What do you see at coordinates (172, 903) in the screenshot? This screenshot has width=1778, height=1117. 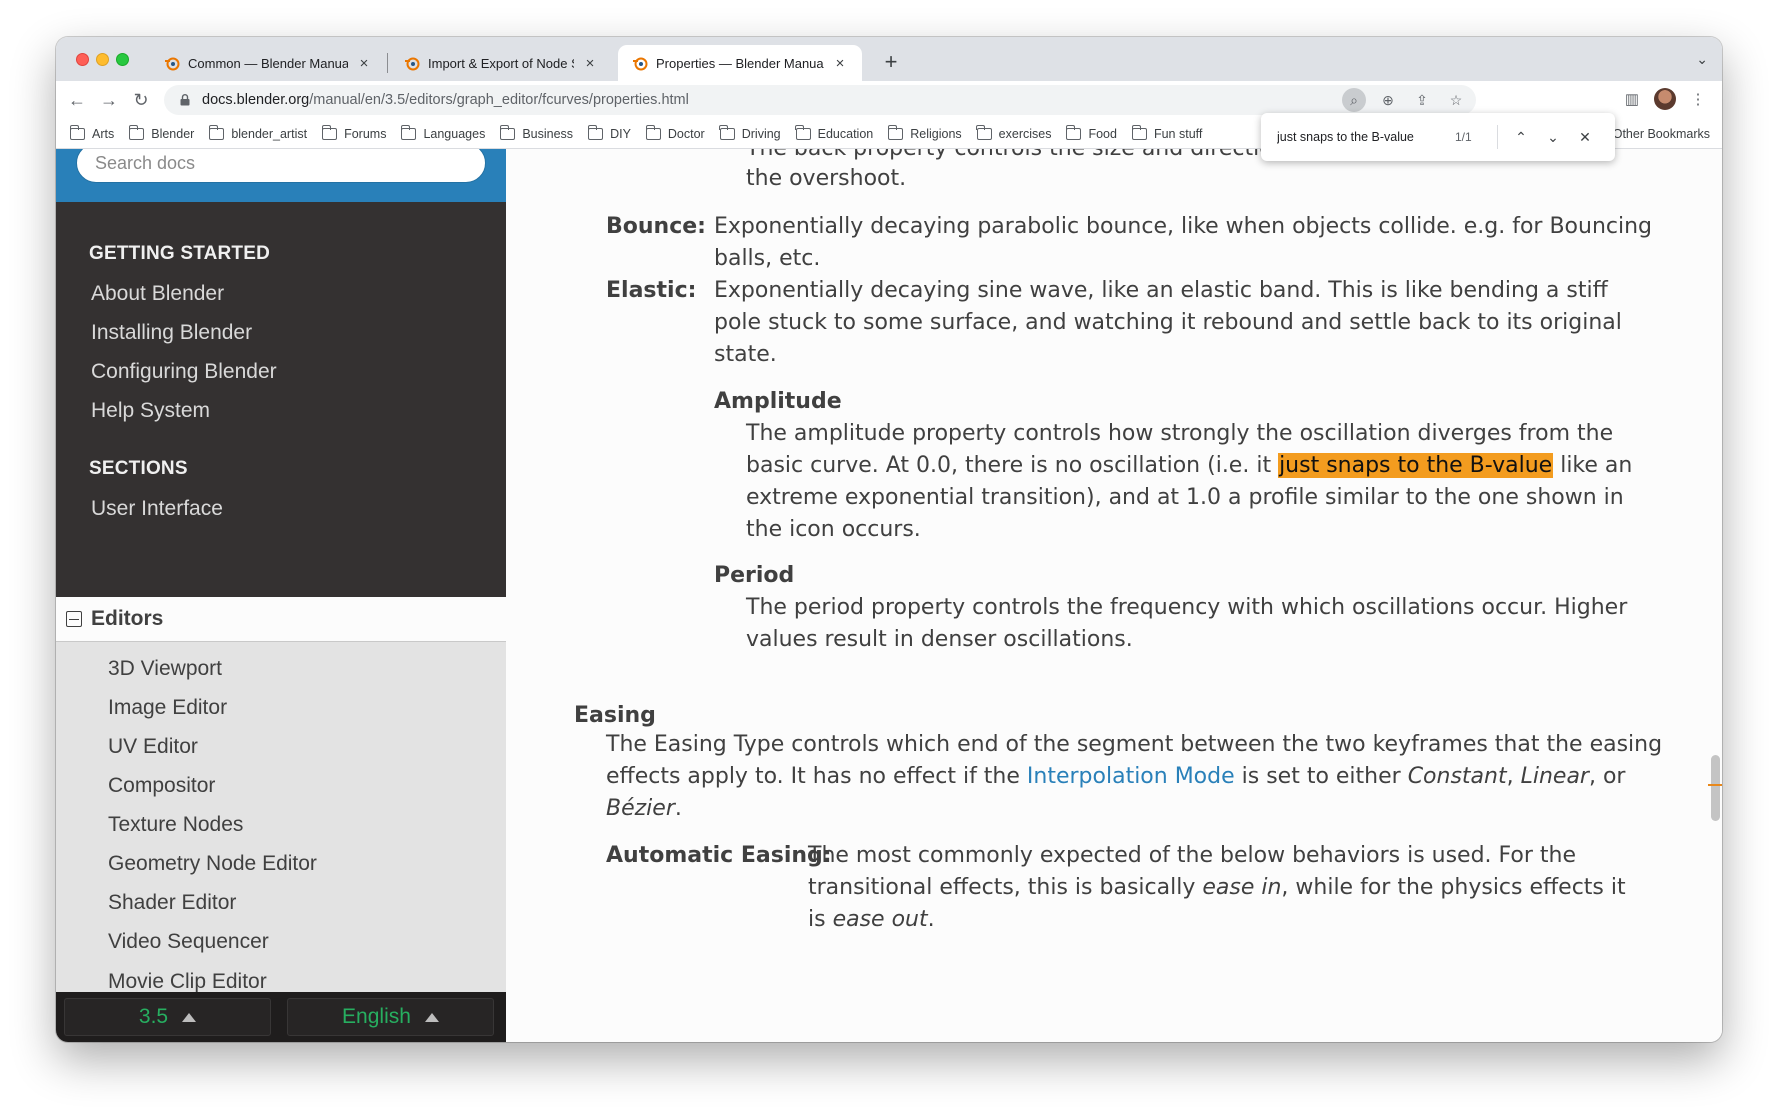 I see `sidebar-item-shader-editor: Shader Editor` at bounding box center [172, 903].